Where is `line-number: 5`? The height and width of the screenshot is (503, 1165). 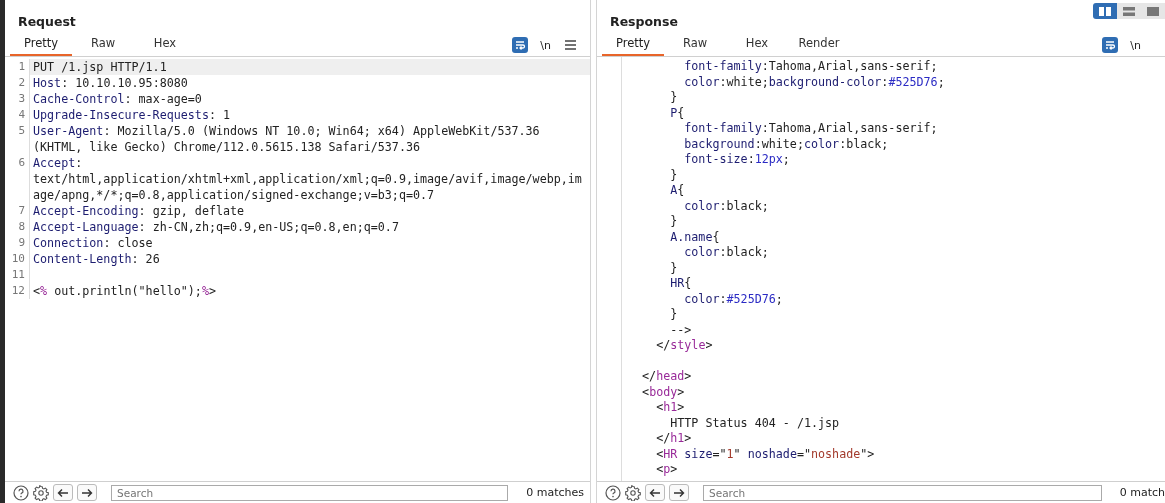
line-number: 5 is located at coordinates (17, 139).